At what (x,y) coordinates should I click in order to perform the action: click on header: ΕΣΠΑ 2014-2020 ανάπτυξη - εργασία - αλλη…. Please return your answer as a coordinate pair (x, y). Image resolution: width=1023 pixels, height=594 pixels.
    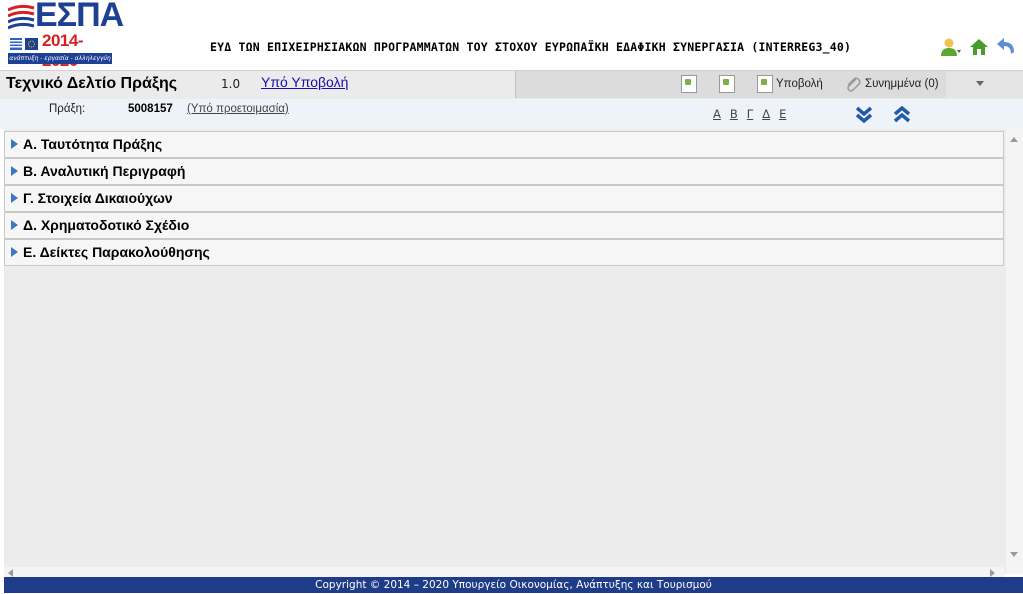
    Looking at the image, I should click on (511, 35).